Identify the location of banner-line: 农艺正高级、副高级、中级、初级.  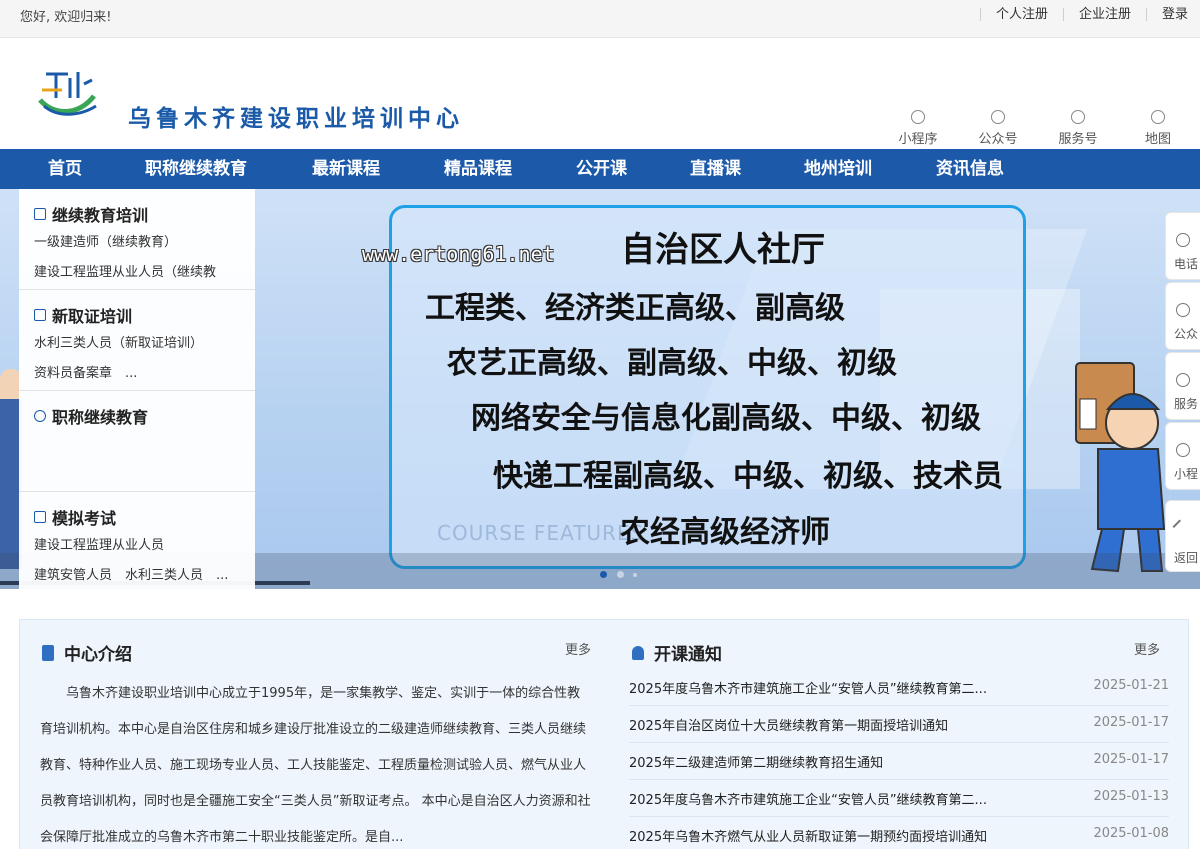
(672, 363).